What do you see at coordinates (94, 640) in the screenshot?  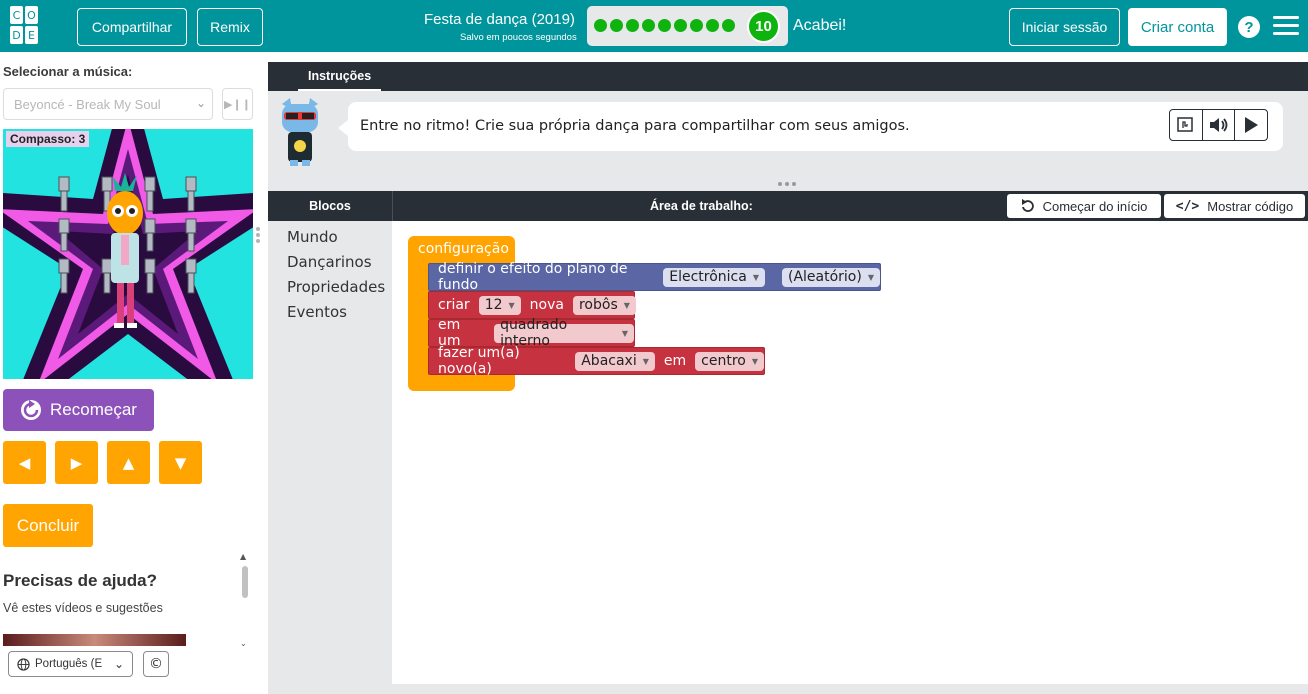 I see `help-video-thumbnail` at bounding box center [94, 640].